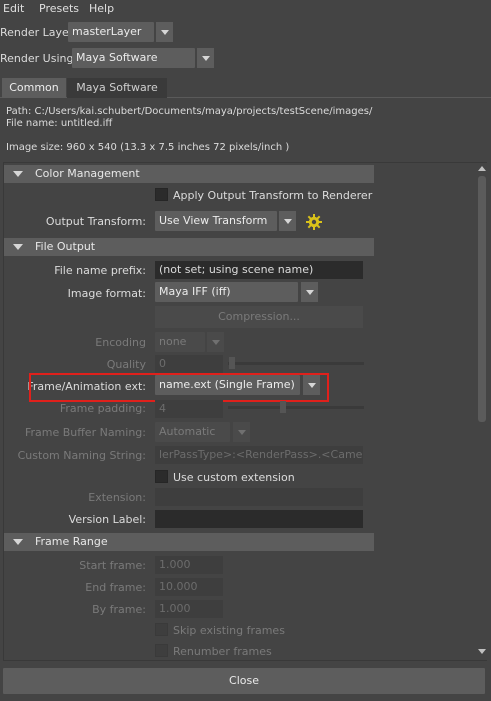 This screenshot has height=701, width=491. What do you see at coordinates (287, 221) in the screenshot?
I see `output-transform-dropdown-arrow` at bounding box center [287, 221].